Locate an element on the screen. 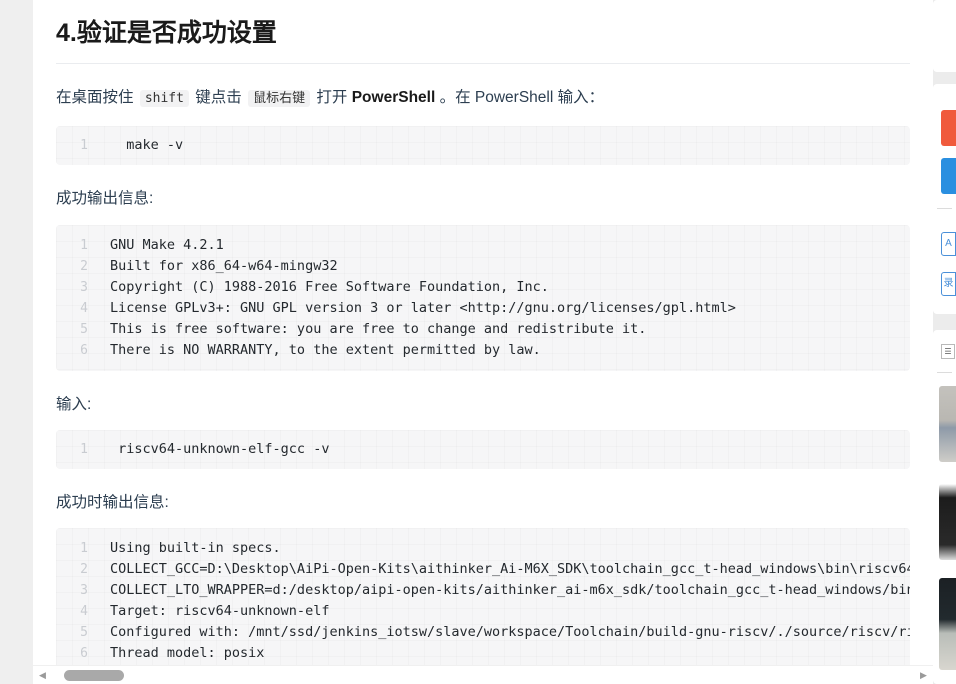 The image size is (956, 684). code-line: 2 Built for x86_64-w64-mingw32 is located at coordinates (483, 266).